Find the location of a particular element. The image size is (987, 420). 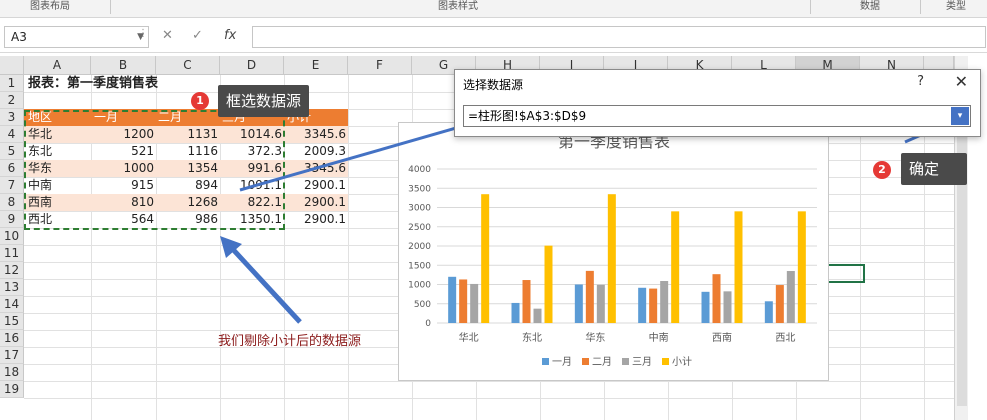

column-header-b: B is located at coordinates (123, 65).